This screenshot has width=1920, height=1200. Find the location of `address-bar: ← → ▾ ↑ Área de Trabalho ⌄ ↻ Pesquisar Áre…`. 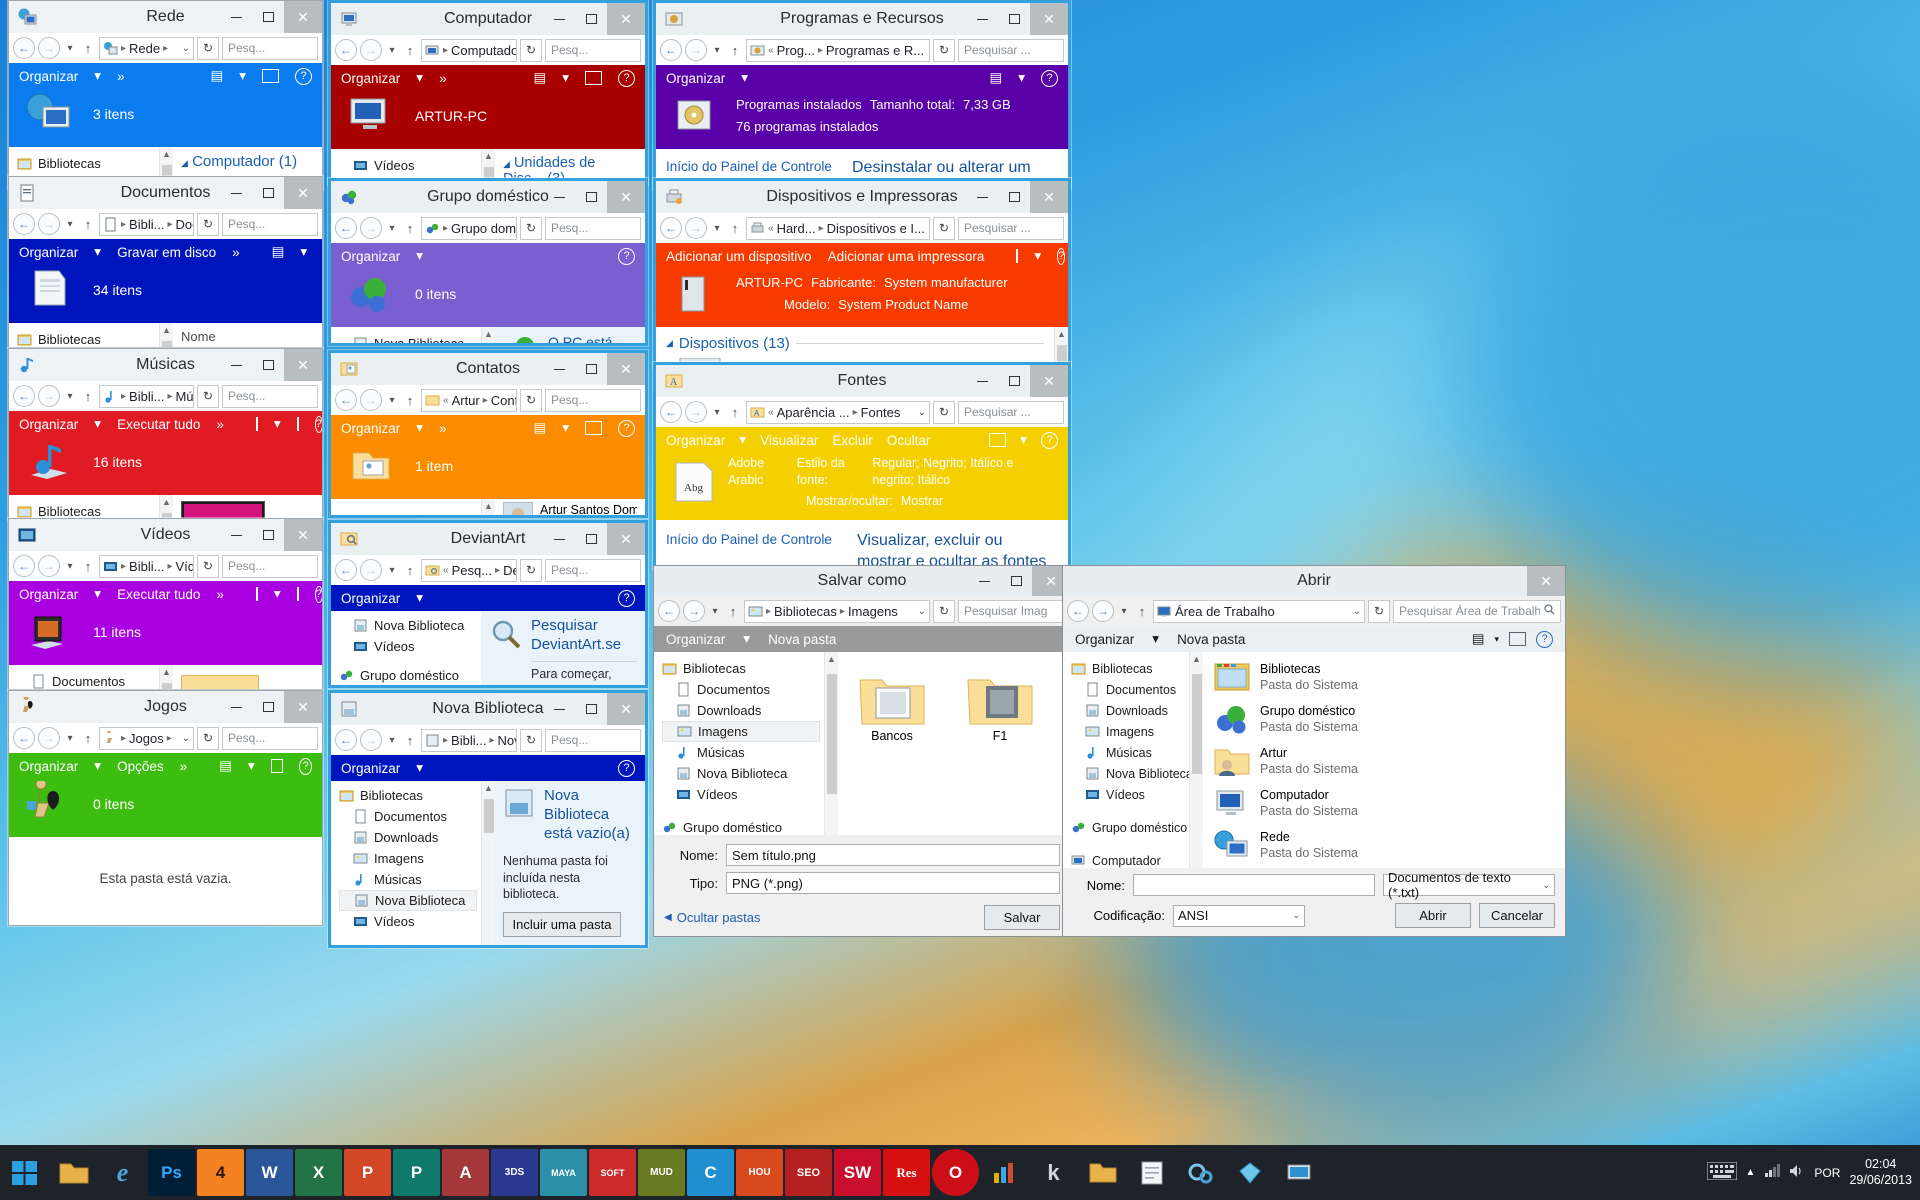

address-bar: ← → ▾ ↑ Área de Trabalho ⌄ ↻ Pesquisar Áre… is located at coordinates (1314, 611).